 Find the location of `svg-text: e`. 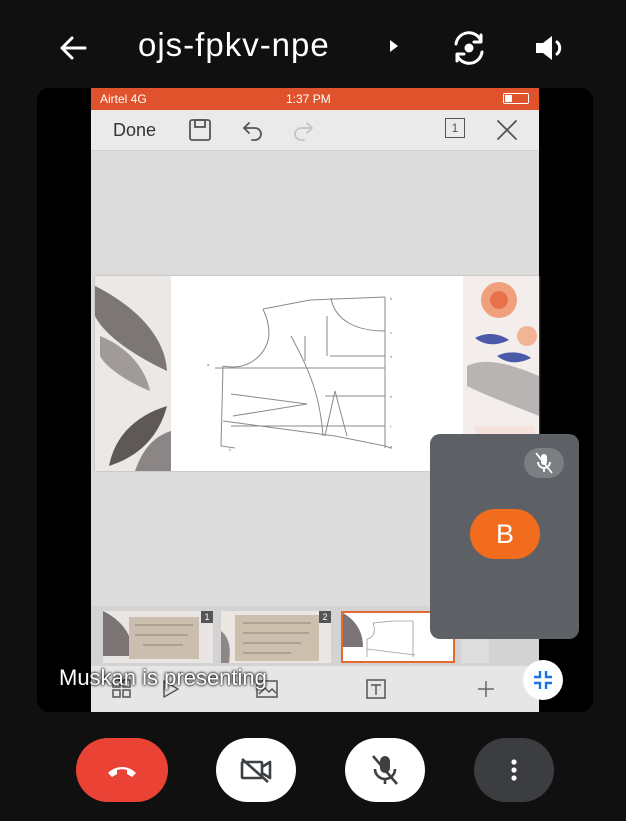

svg-text: e is located at coordinates (391, 396).